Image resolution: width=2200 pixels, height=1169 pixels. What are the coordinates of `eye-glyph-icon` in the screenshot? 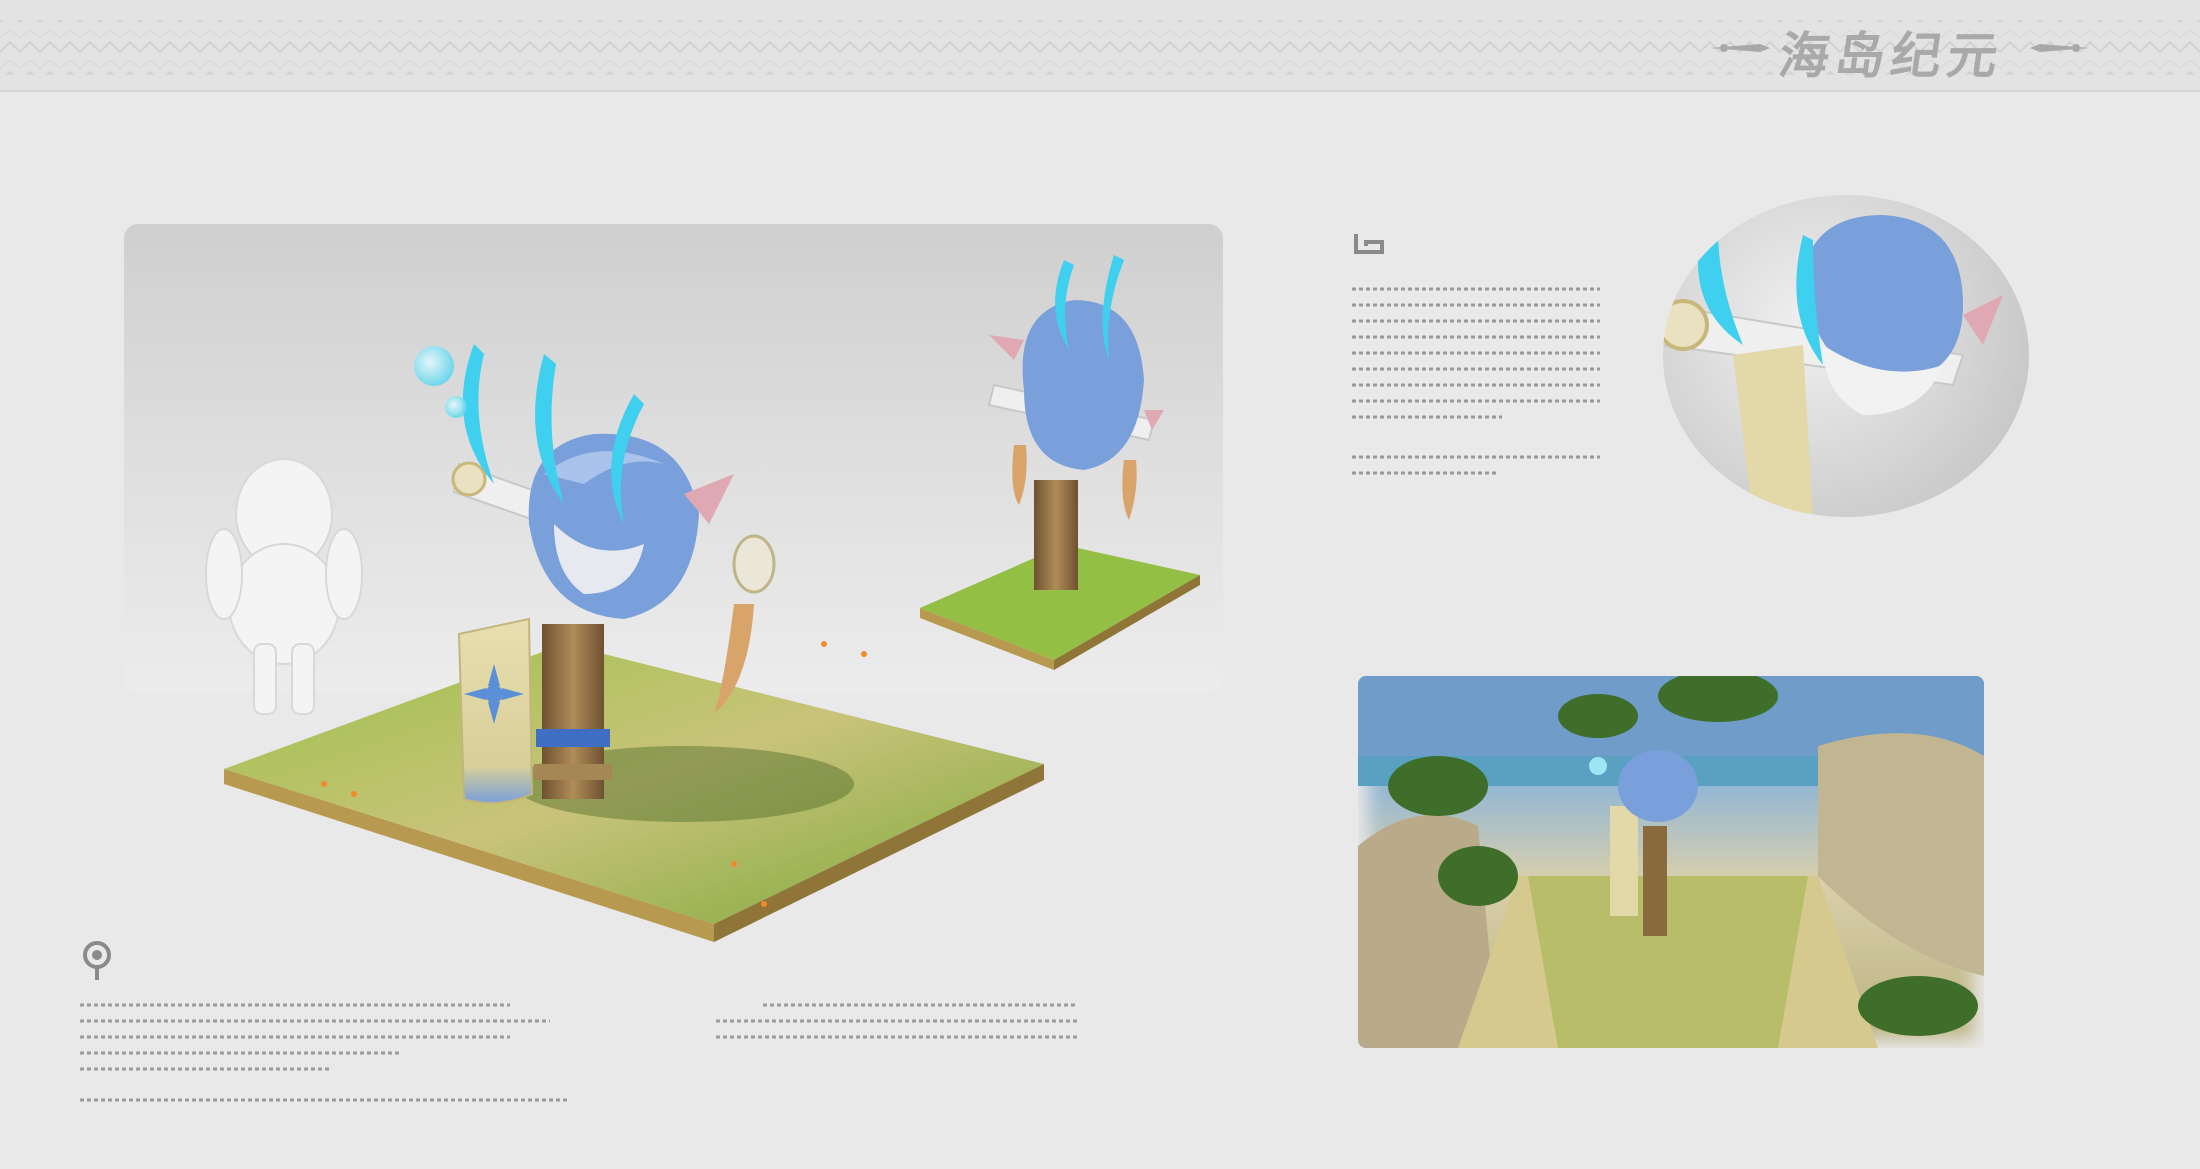 It's located at (97, 963).